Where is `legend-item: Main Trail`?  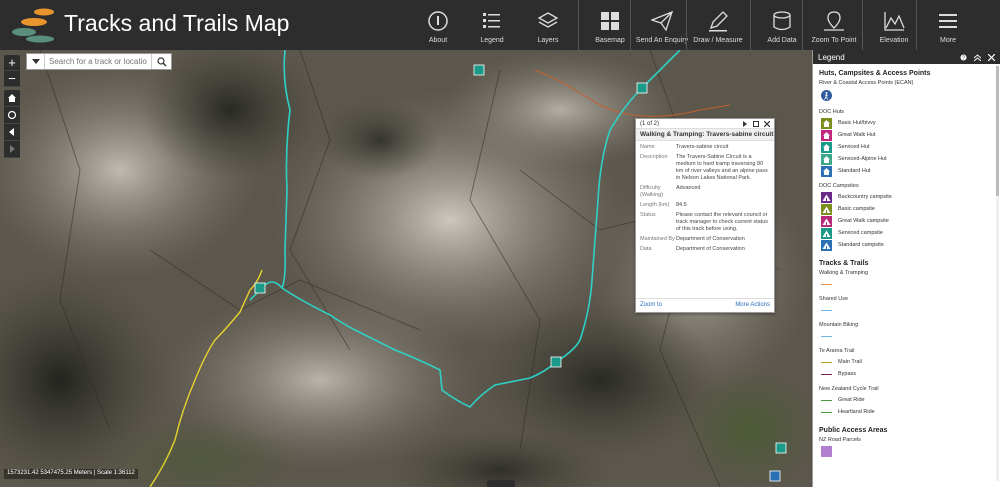 legend-item: Main Trail is located at coordinates (907, 362).